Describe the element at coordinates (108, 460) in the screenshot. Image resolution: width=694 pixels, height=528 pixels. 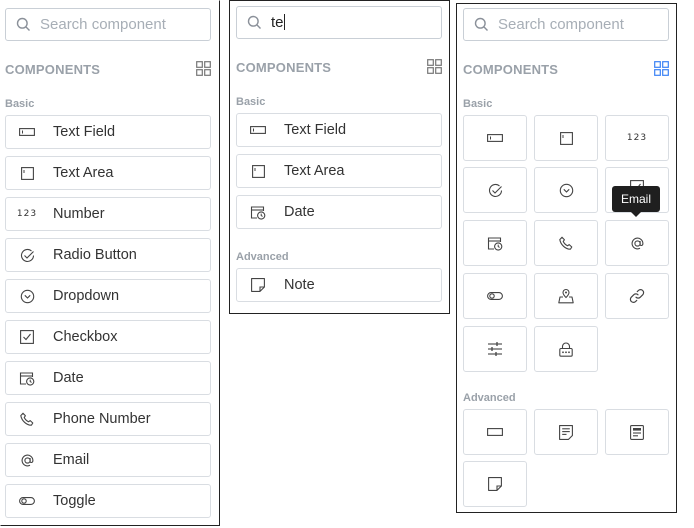
I see `component-item-email: Email` at that location.